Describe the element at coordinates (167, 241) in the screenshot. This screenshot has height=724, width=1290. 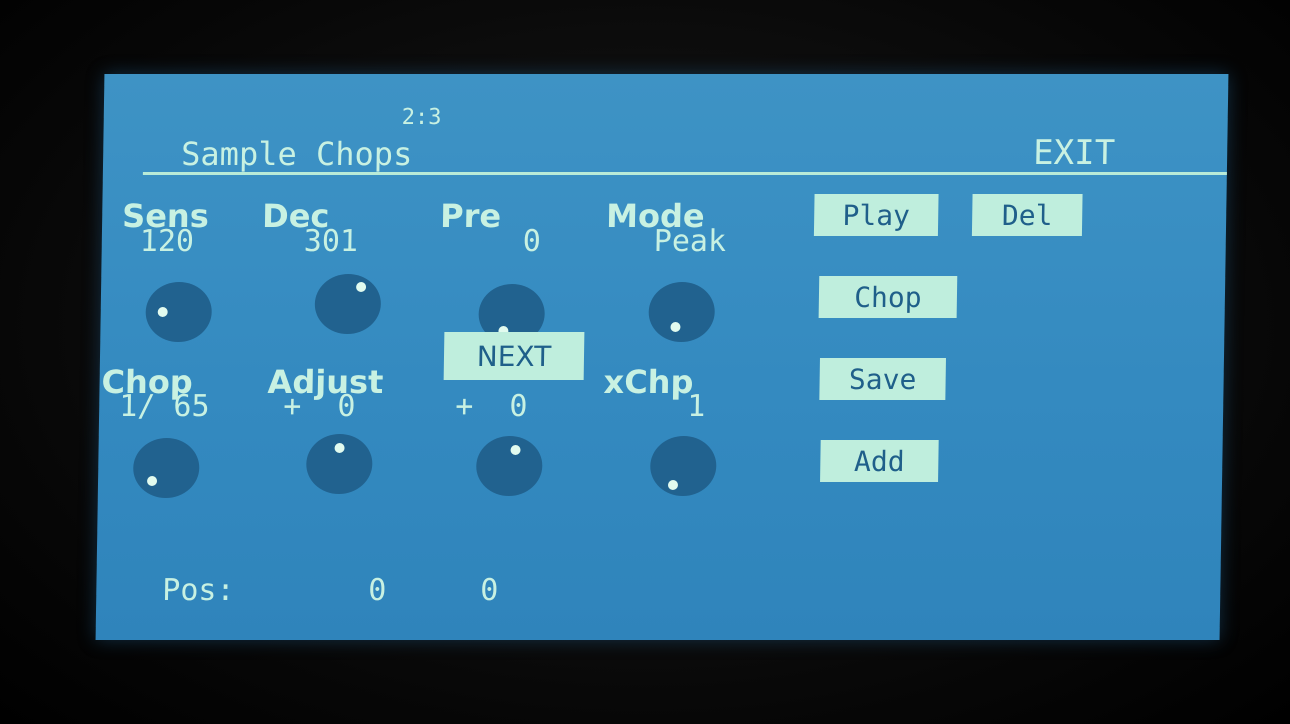
I see `sens-value: 120` at that location.